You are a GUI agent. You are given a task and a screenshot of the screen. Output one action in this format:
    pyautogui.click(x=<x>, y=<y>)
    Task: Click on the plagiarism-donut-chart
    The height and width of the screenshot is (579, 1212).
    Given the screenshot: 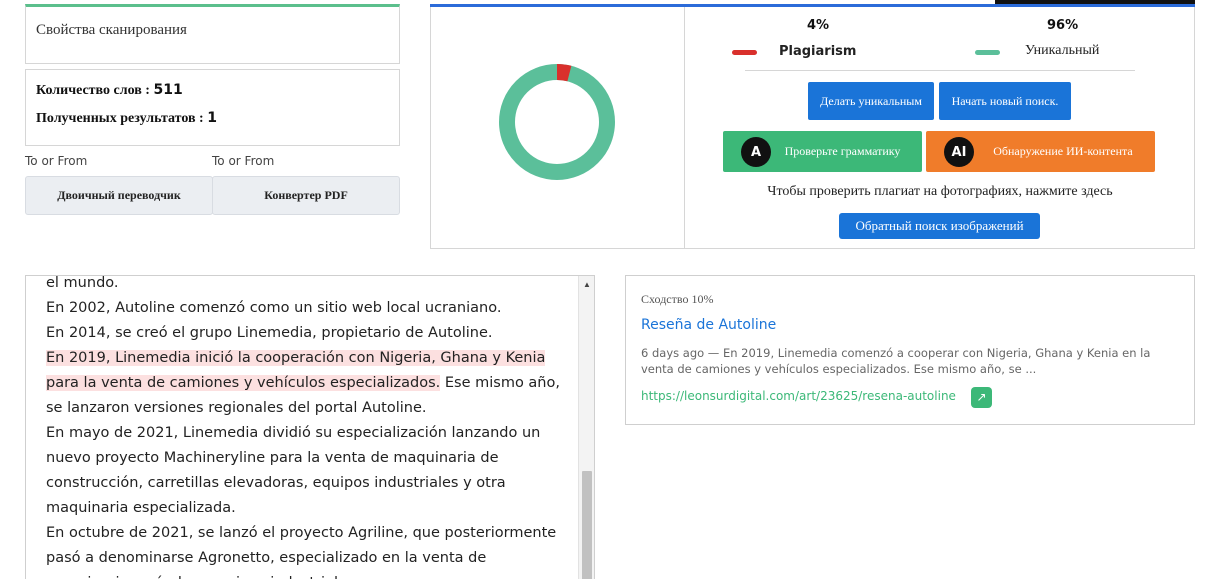 What is the action you would take?
    pyautogui.click(x=557, y=122)
    